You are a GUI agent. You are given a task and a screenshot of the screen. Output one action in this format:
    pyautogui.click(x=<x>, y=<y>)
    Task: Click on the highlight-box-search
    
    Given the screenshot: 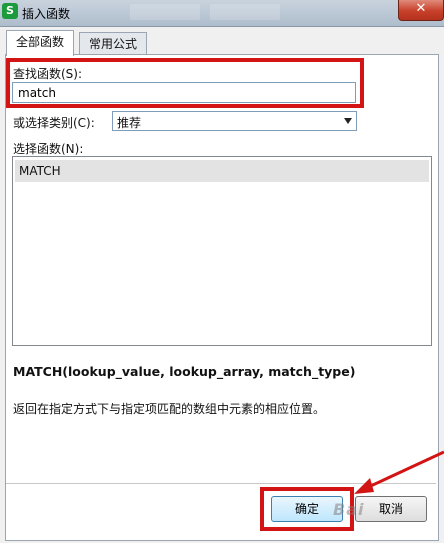 What is the action you would take?
    pyautogui.click(x=185, y=83)
    